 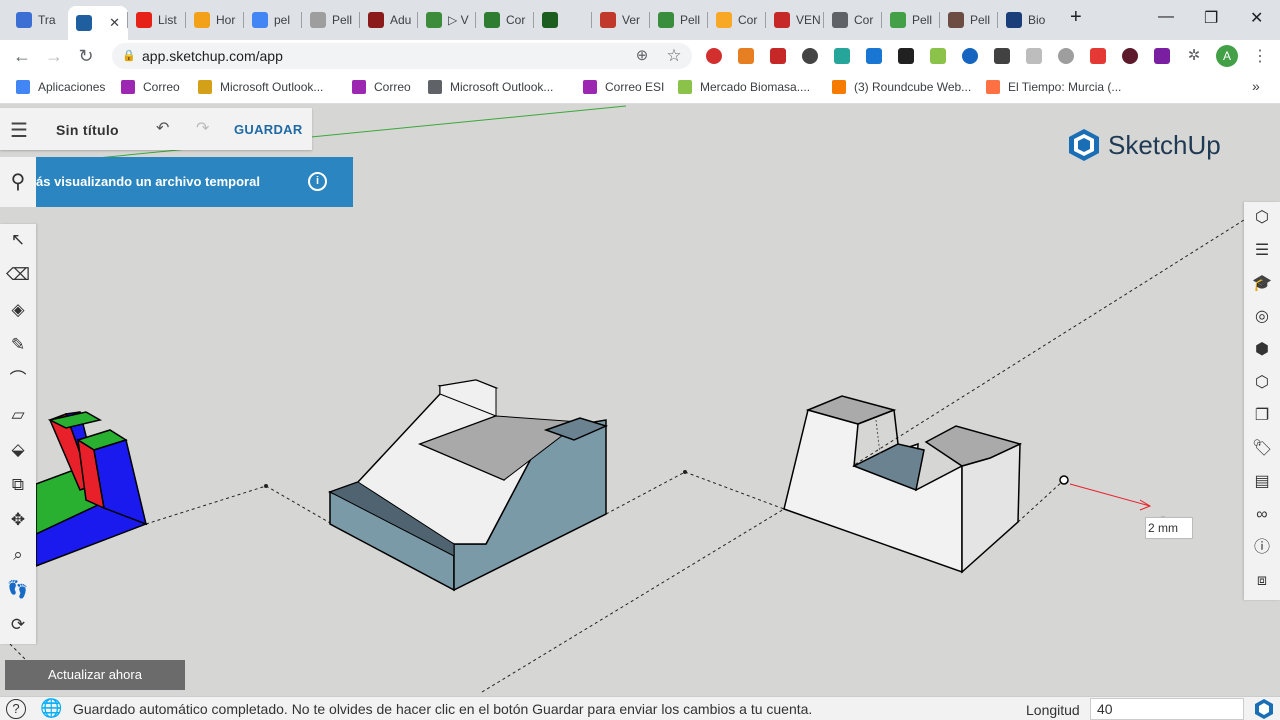 What do you see at coordinates (87, 130) in the screenshot?
I see `document-title: Sin título` at bounding box center [87, 130].